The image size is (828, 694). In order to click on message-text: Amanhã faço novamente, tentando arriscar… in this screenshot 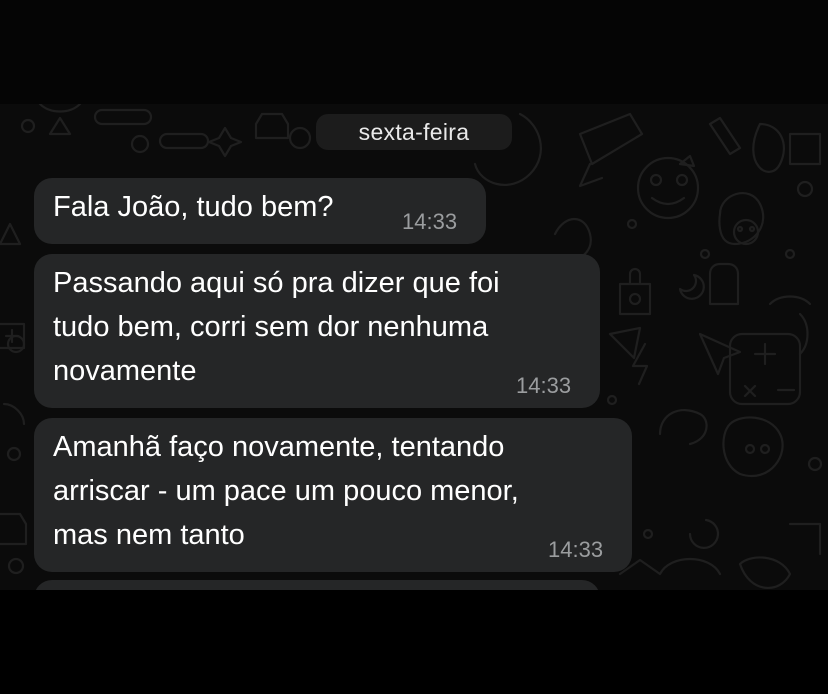, I will do `click(286, 491)`.